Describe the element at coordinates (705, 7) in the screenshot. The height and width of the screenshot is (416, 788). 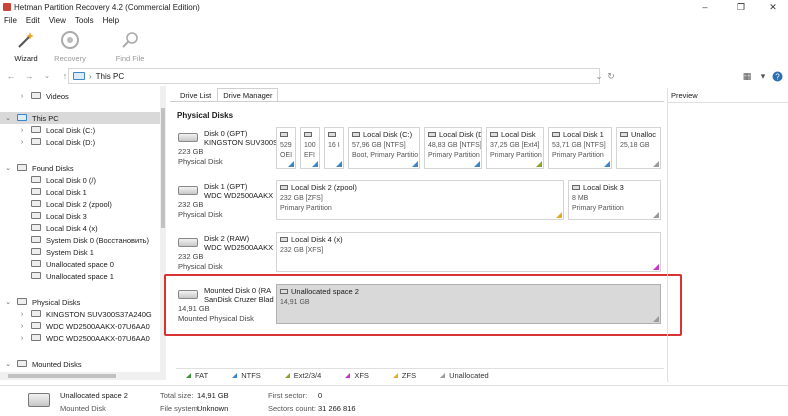
I see `minimize-button: –` at that location.